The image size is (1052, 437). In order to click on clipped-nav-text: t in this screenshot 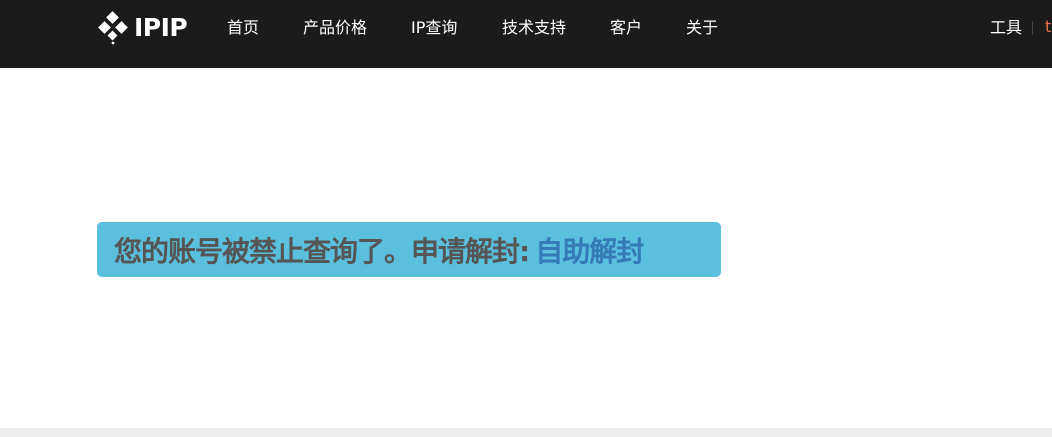, I will do `click(1048, 27)`.